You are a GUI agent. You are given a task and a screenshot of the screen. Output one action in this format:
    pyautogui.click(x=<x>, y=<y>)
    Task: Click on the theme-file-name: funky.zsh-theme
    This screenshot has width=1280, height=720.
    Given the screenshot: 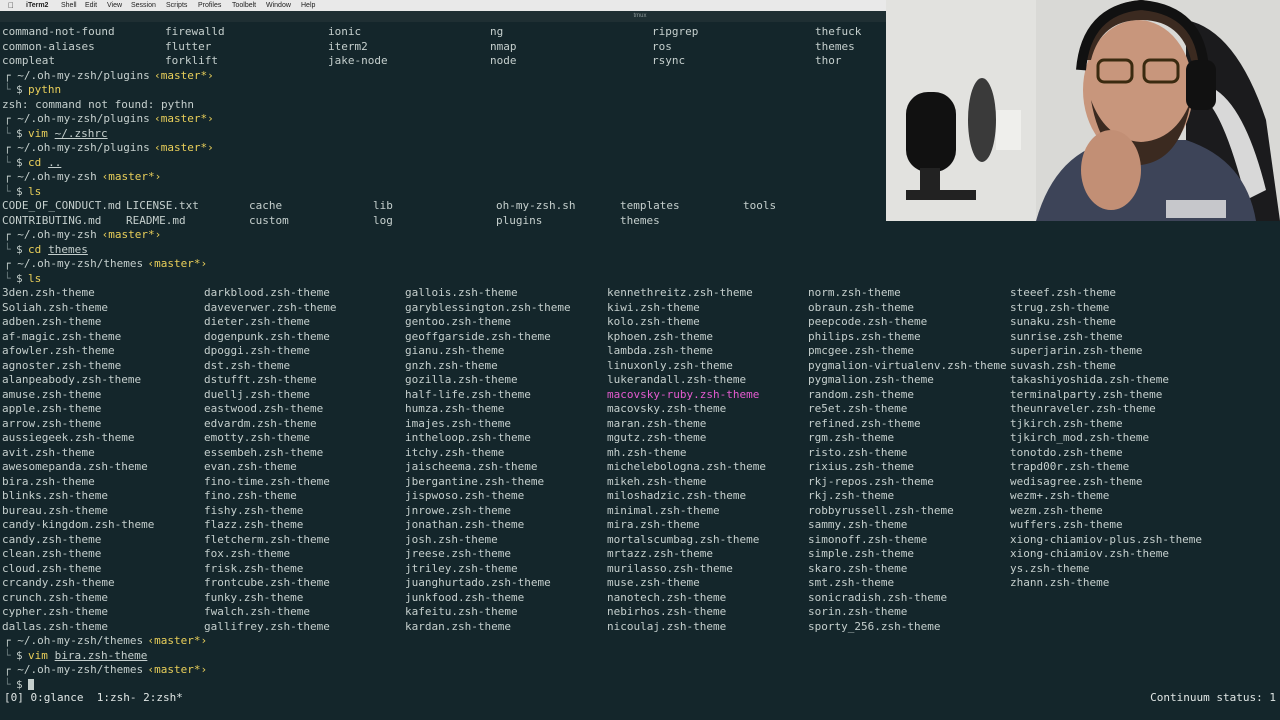 What is the action you would take?
    pyautogui.click(x=254, y=597)
    